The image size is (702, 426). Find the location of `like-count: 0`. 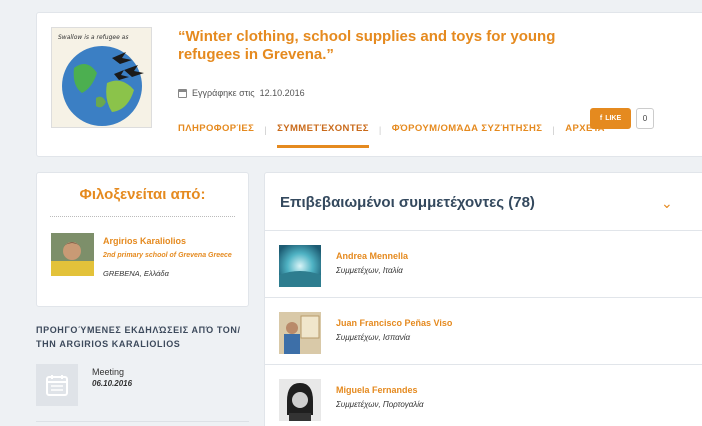

like-count: 0 is located at coordinates (645, 118).